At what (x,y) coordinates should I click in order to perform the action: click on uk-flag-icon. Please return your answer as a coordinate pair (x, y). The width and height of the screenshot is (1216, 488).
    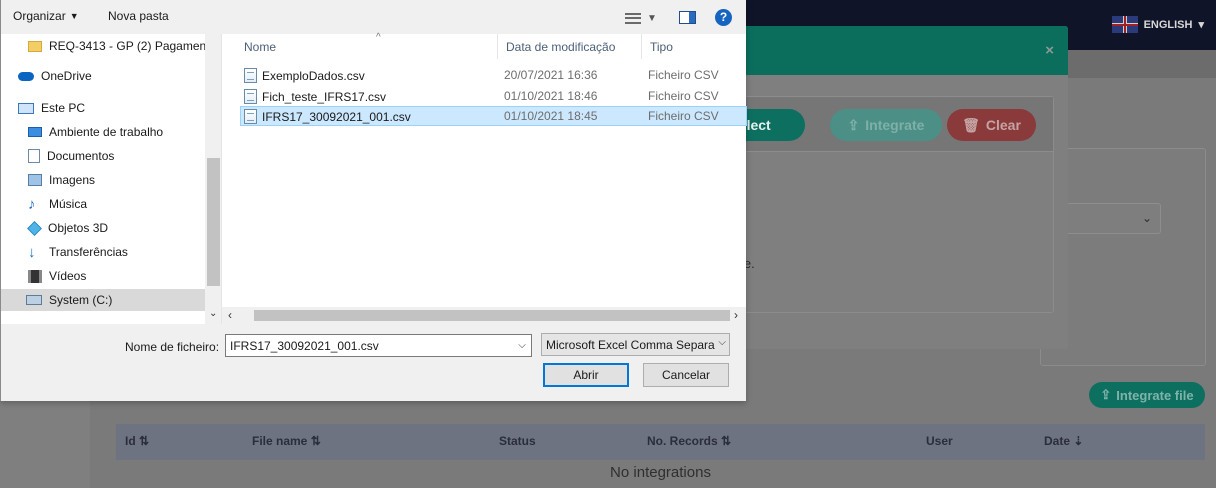
    Looking at the image, I should click on (1124, 24).